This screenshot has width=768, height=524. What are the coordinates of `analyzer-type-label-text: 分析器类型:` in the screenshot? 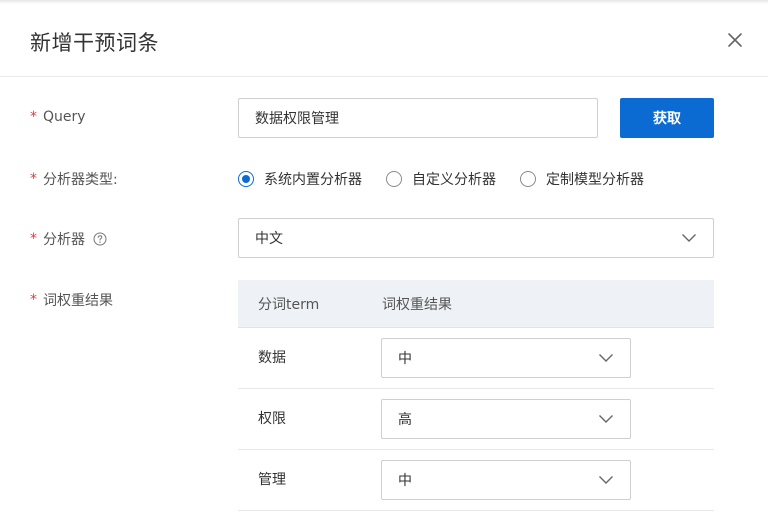 It's located at (80, 180).